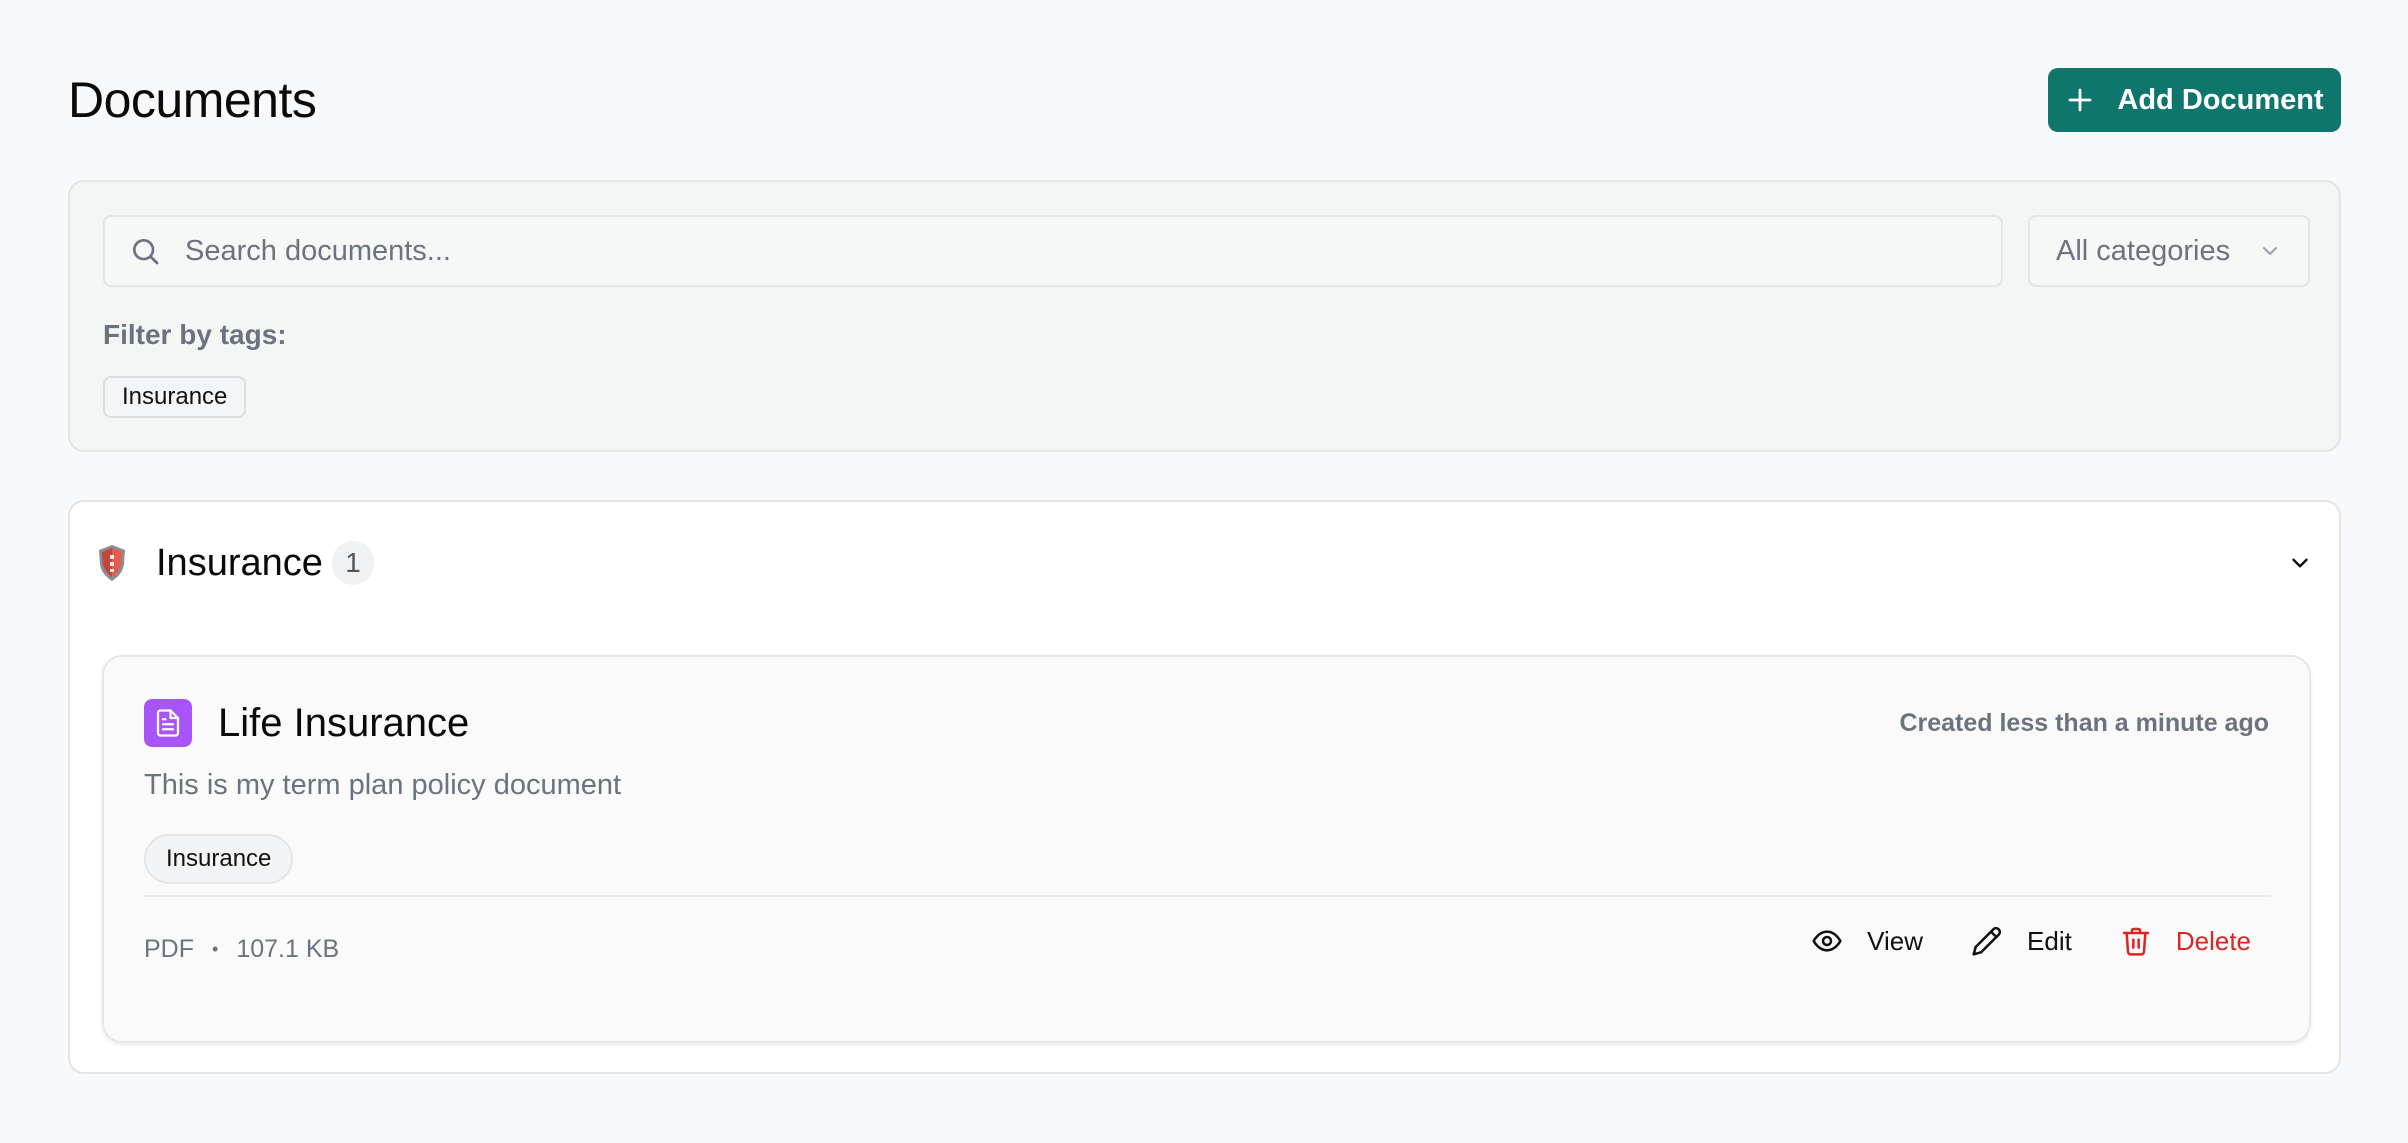  What do you see at coordinates (2084, 723) in the screenshot?
I see `document-created-time: Created less than a minute ago` at bounding box center [2084, 723].